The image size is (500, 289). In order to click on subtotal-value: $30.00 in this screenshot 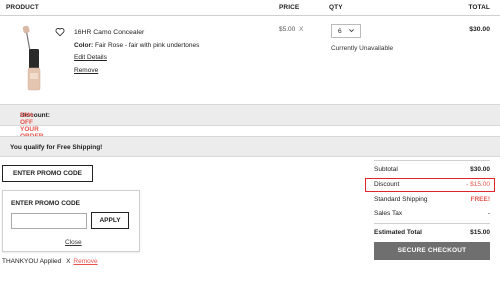, I will do `click(480, 169)`.